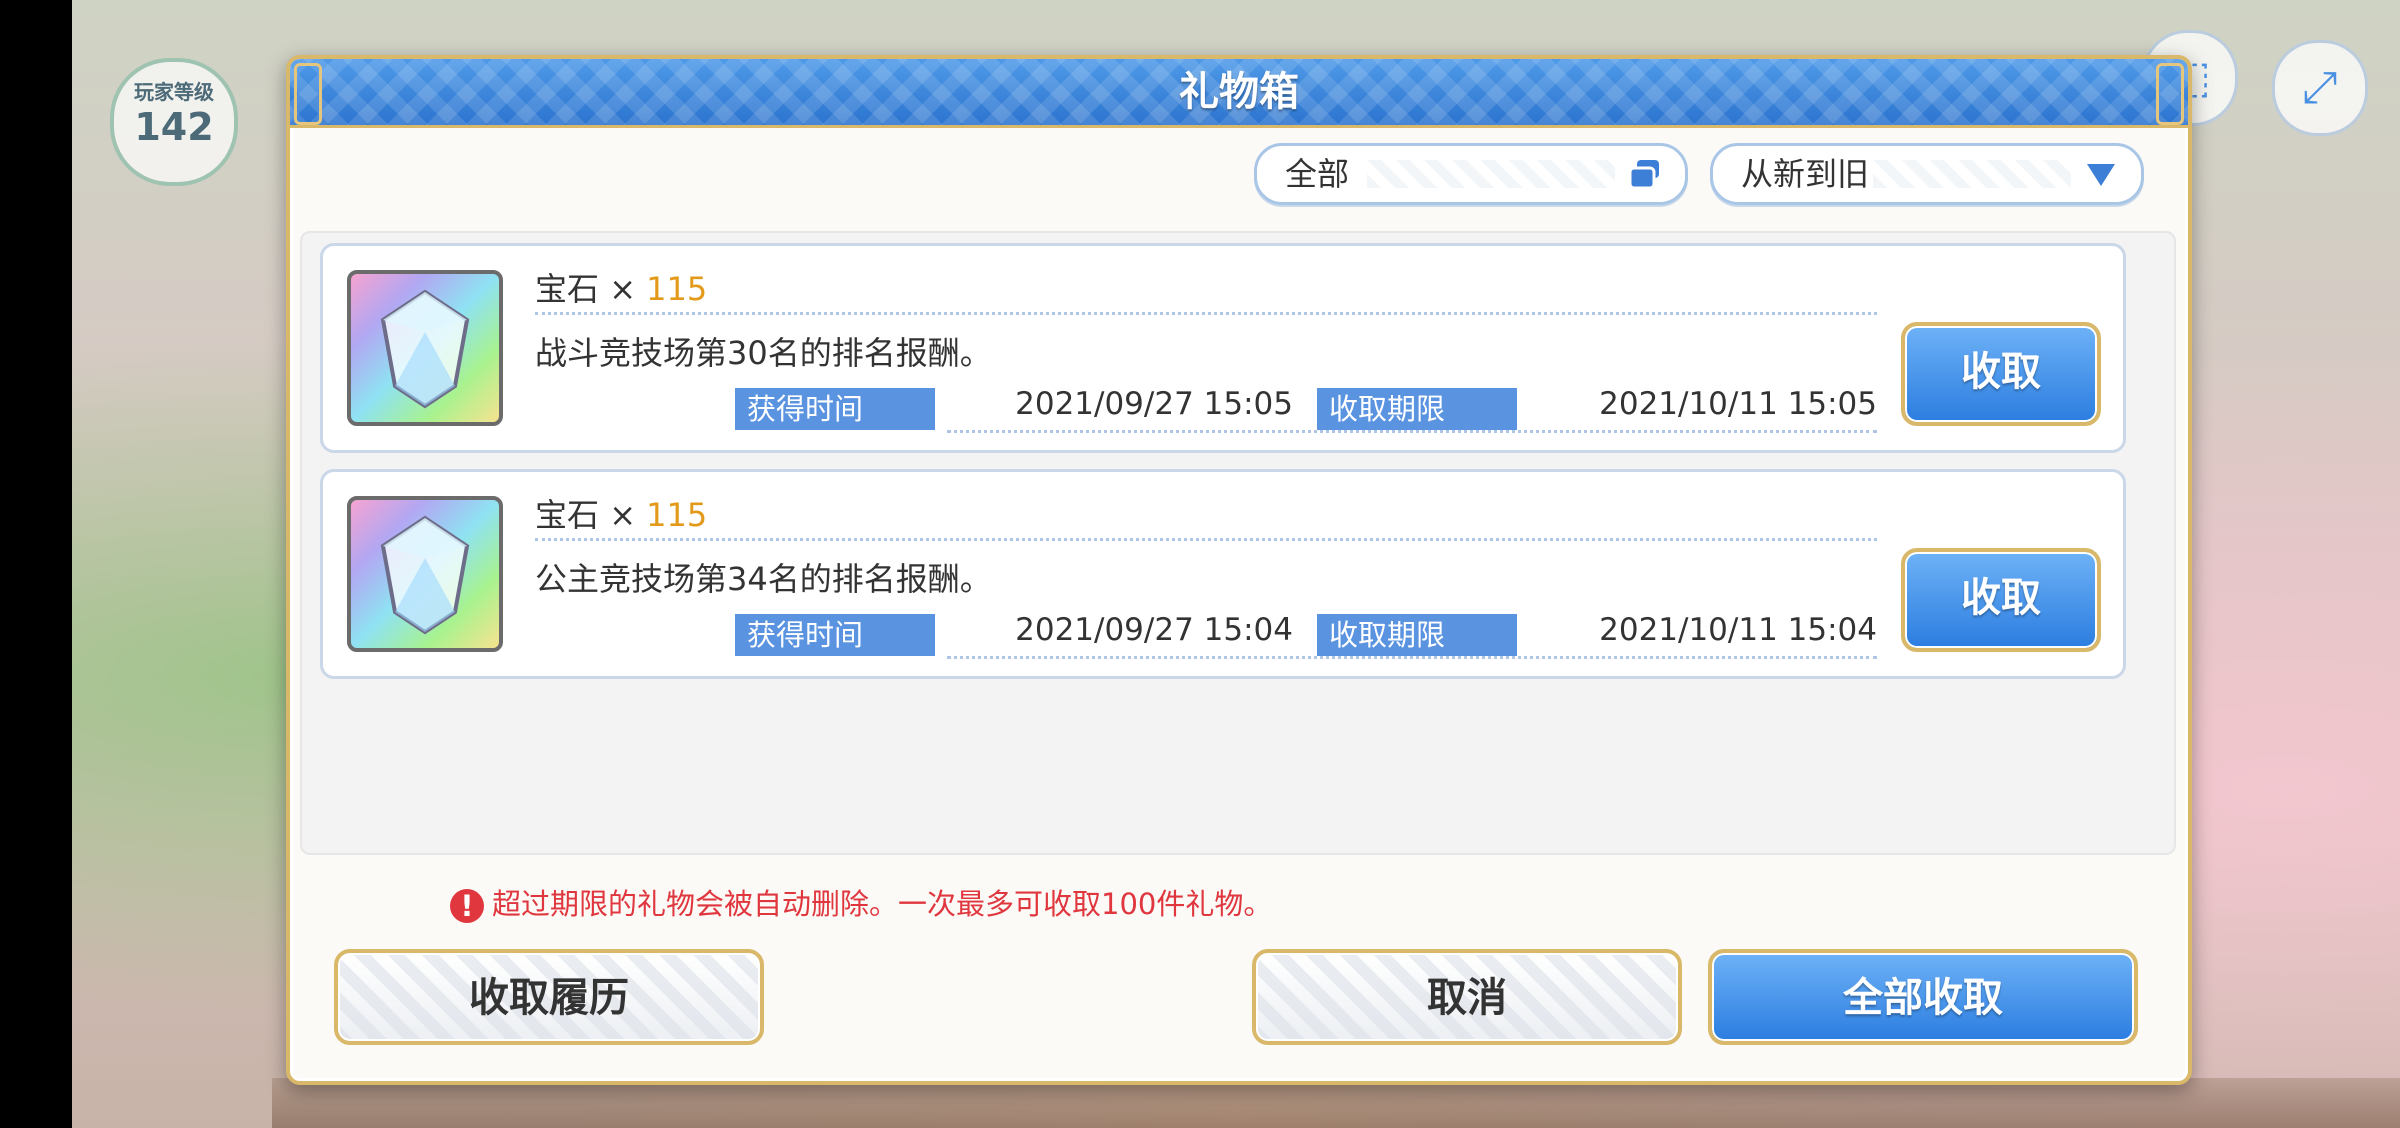  What do you see at coordinates (1738, 630) in the screenshot?
I see `deadline-date: 2021/10/11 15:04` at bounding box center [1738, 630].